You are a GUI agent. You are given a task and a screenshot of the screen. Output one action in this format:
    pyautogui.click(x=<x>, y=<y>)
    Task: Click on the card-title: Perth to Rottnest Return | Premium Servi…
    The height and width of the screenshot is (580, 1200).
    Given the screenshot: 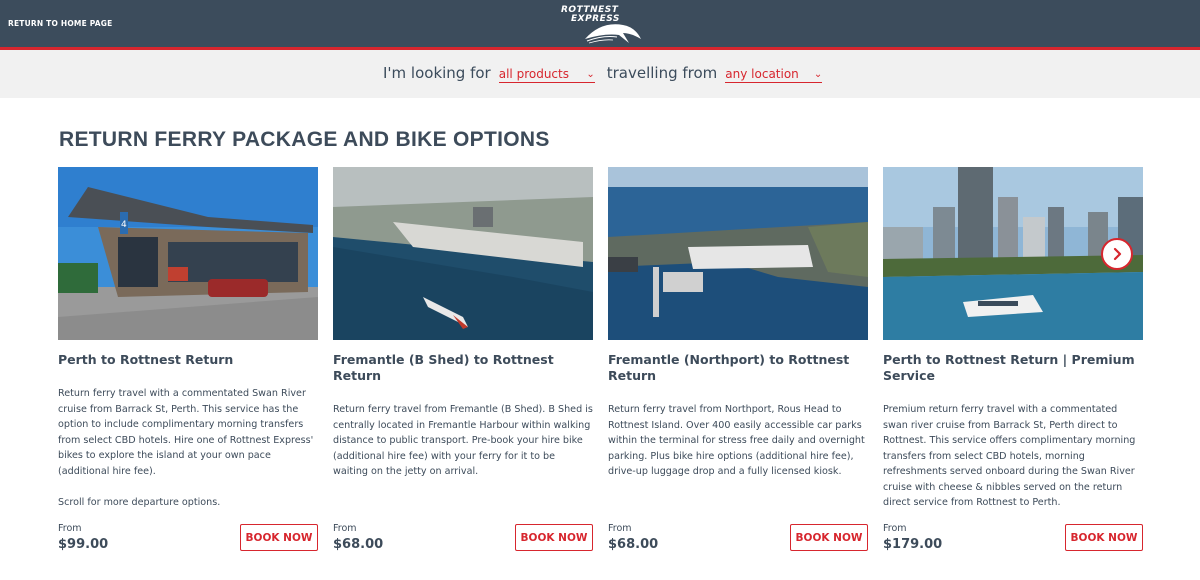 What is the action you would take?
    pyautogui.click(x=1013, y=368)
    